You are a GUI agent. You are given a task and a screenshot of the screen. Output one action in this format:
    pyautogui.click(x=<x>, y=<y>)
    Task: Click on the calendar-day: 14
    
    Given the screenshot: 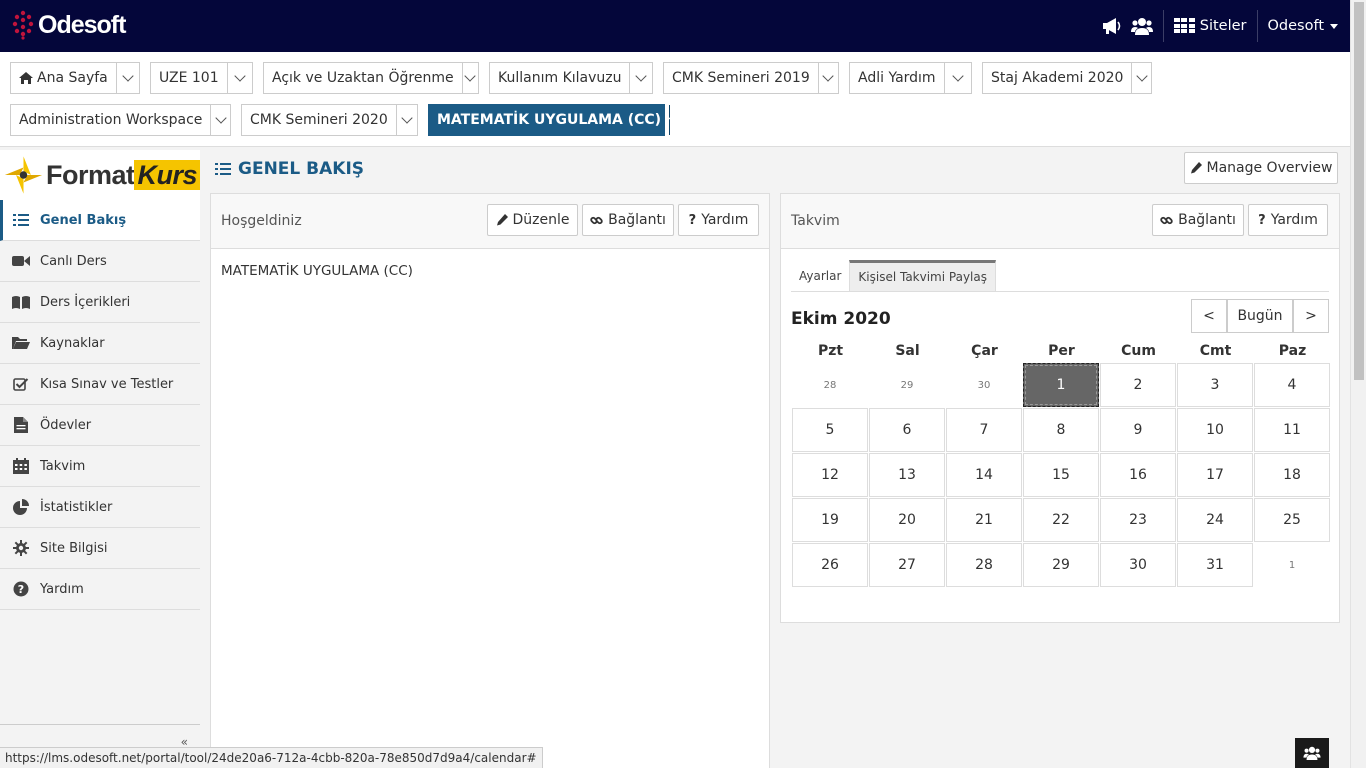 What is the action you would take?
    pyautogui.click(x=984, y=475)
    